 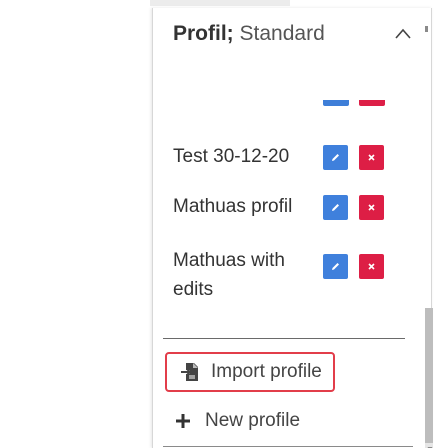 I want to click on import-profile-label: Import profile, so click(x=266, y=371).